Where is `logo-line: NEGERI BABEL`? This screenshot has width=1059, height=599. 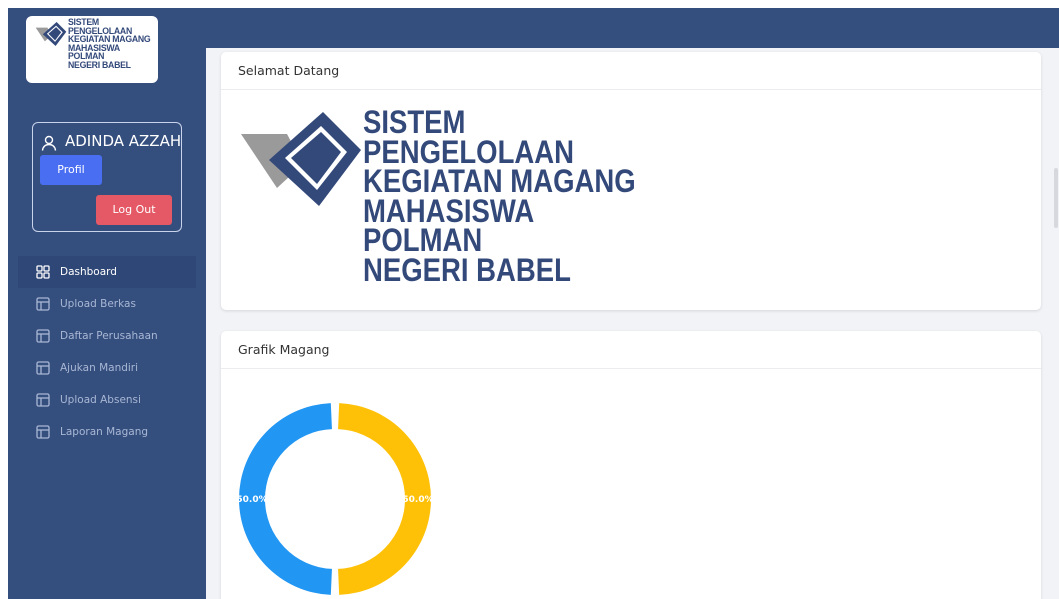
logo-line: NEGERI BABEL is located at coordinates (99, 65).